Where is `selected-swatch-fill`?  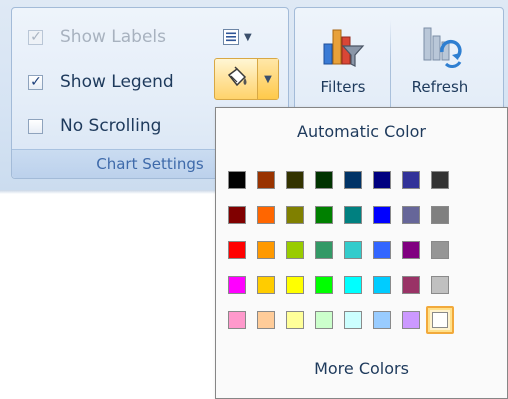
selected-swatch-fill is located at coordinates (440, 320).